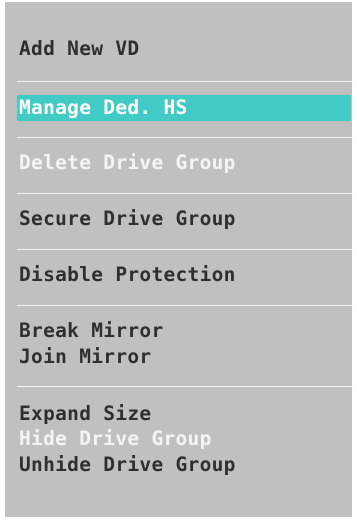 The image size is (357, 520). Describe the element at coordinates (127, 219) in the screenshot. I see `menu-item-secure-drive-group: Secure Drive Group` at that location.